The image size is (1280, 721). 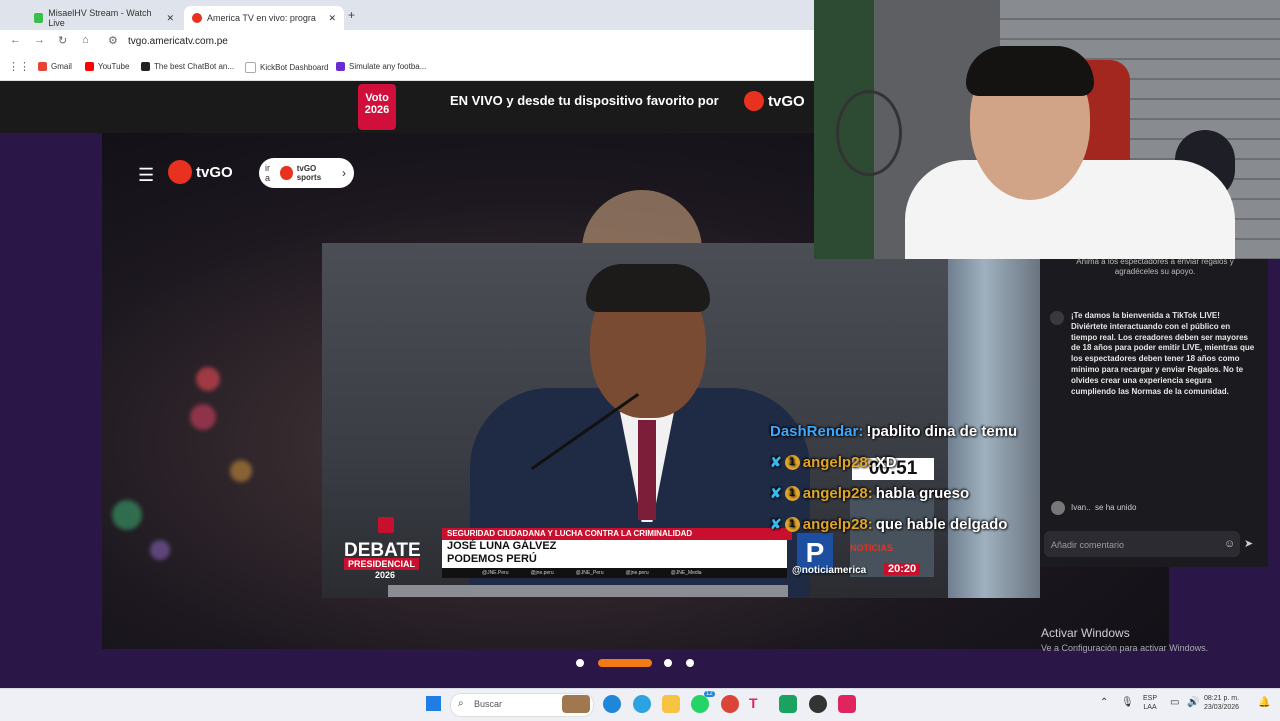 I want to click on chat-line: ✘ 1 angelp28: XD, so click(x=833, y=462).